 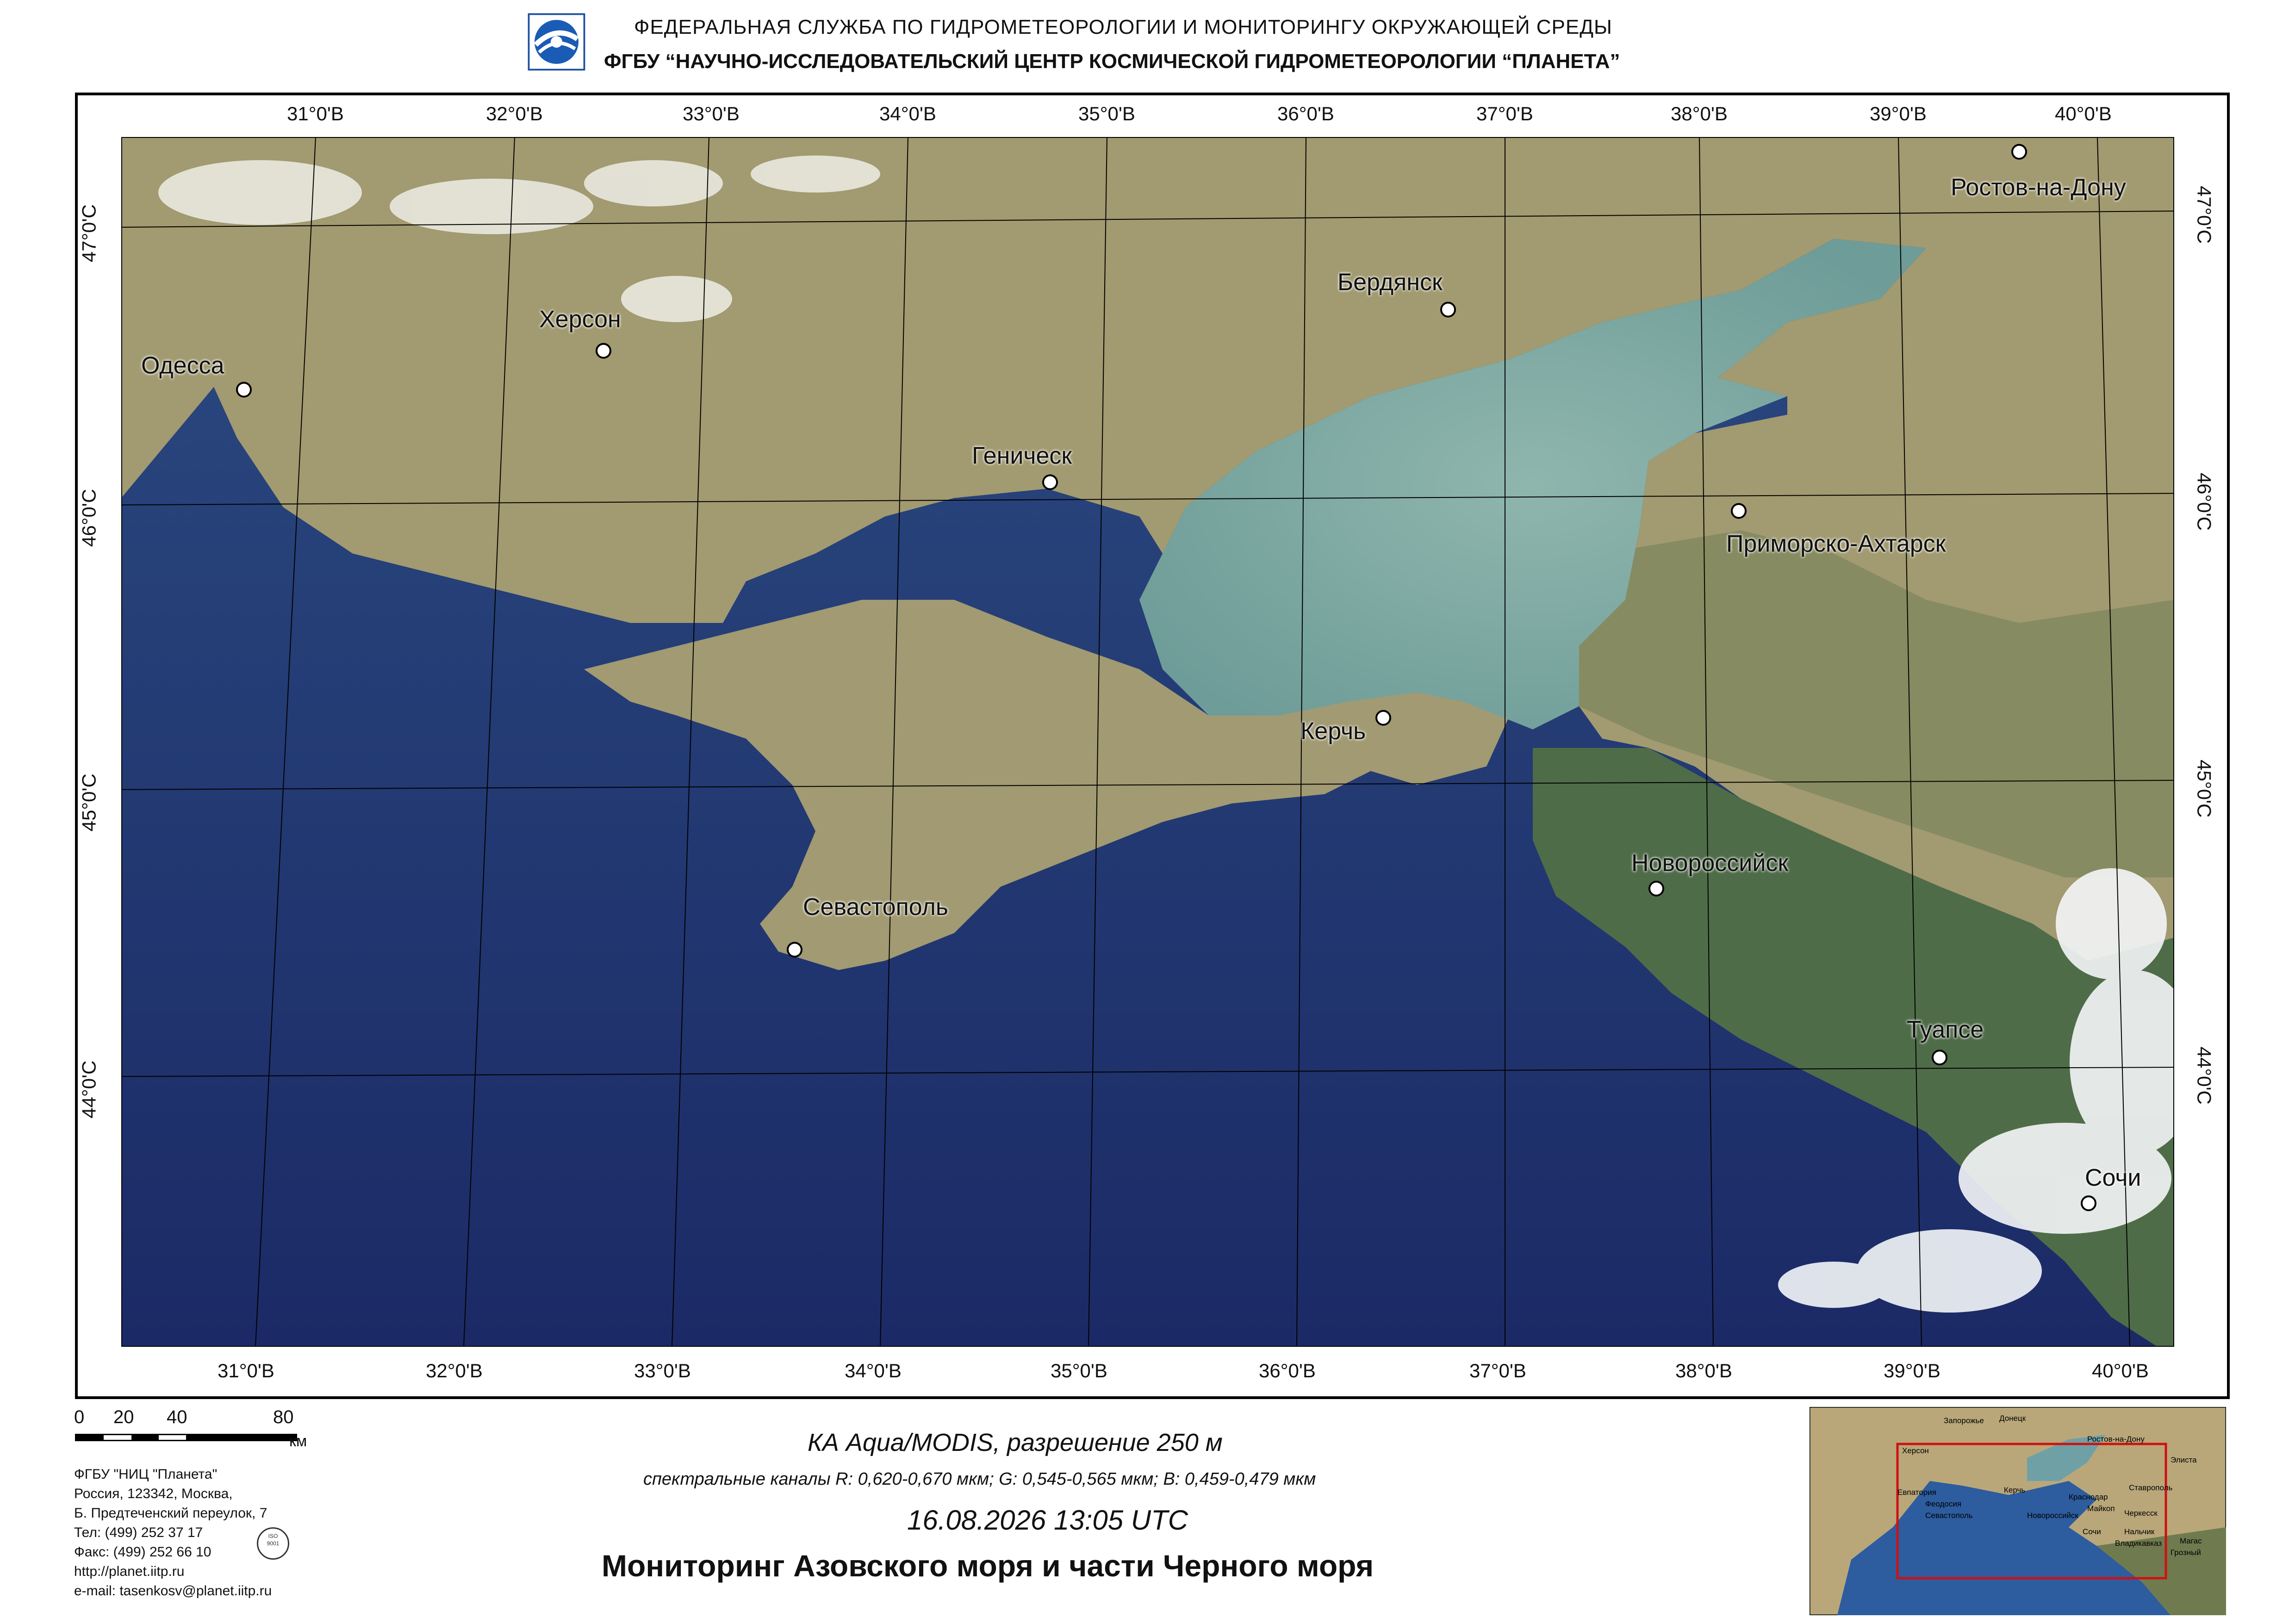 What do you see at coordinates (298, 1441) in the screenshot?
I see `scale-unit: км` at bounding box center [298, 1441].